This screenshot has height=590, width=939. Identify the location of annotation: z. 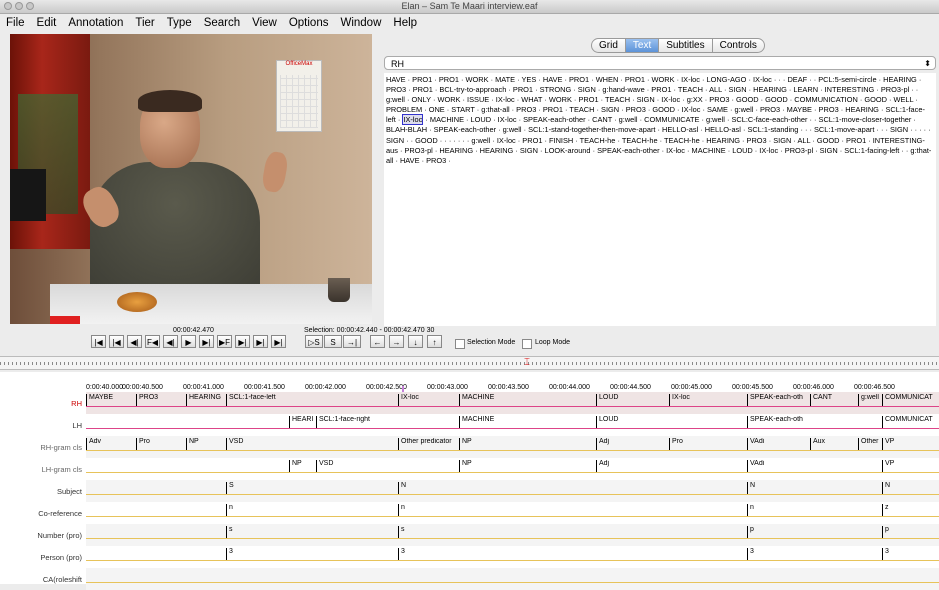
(910, 510).